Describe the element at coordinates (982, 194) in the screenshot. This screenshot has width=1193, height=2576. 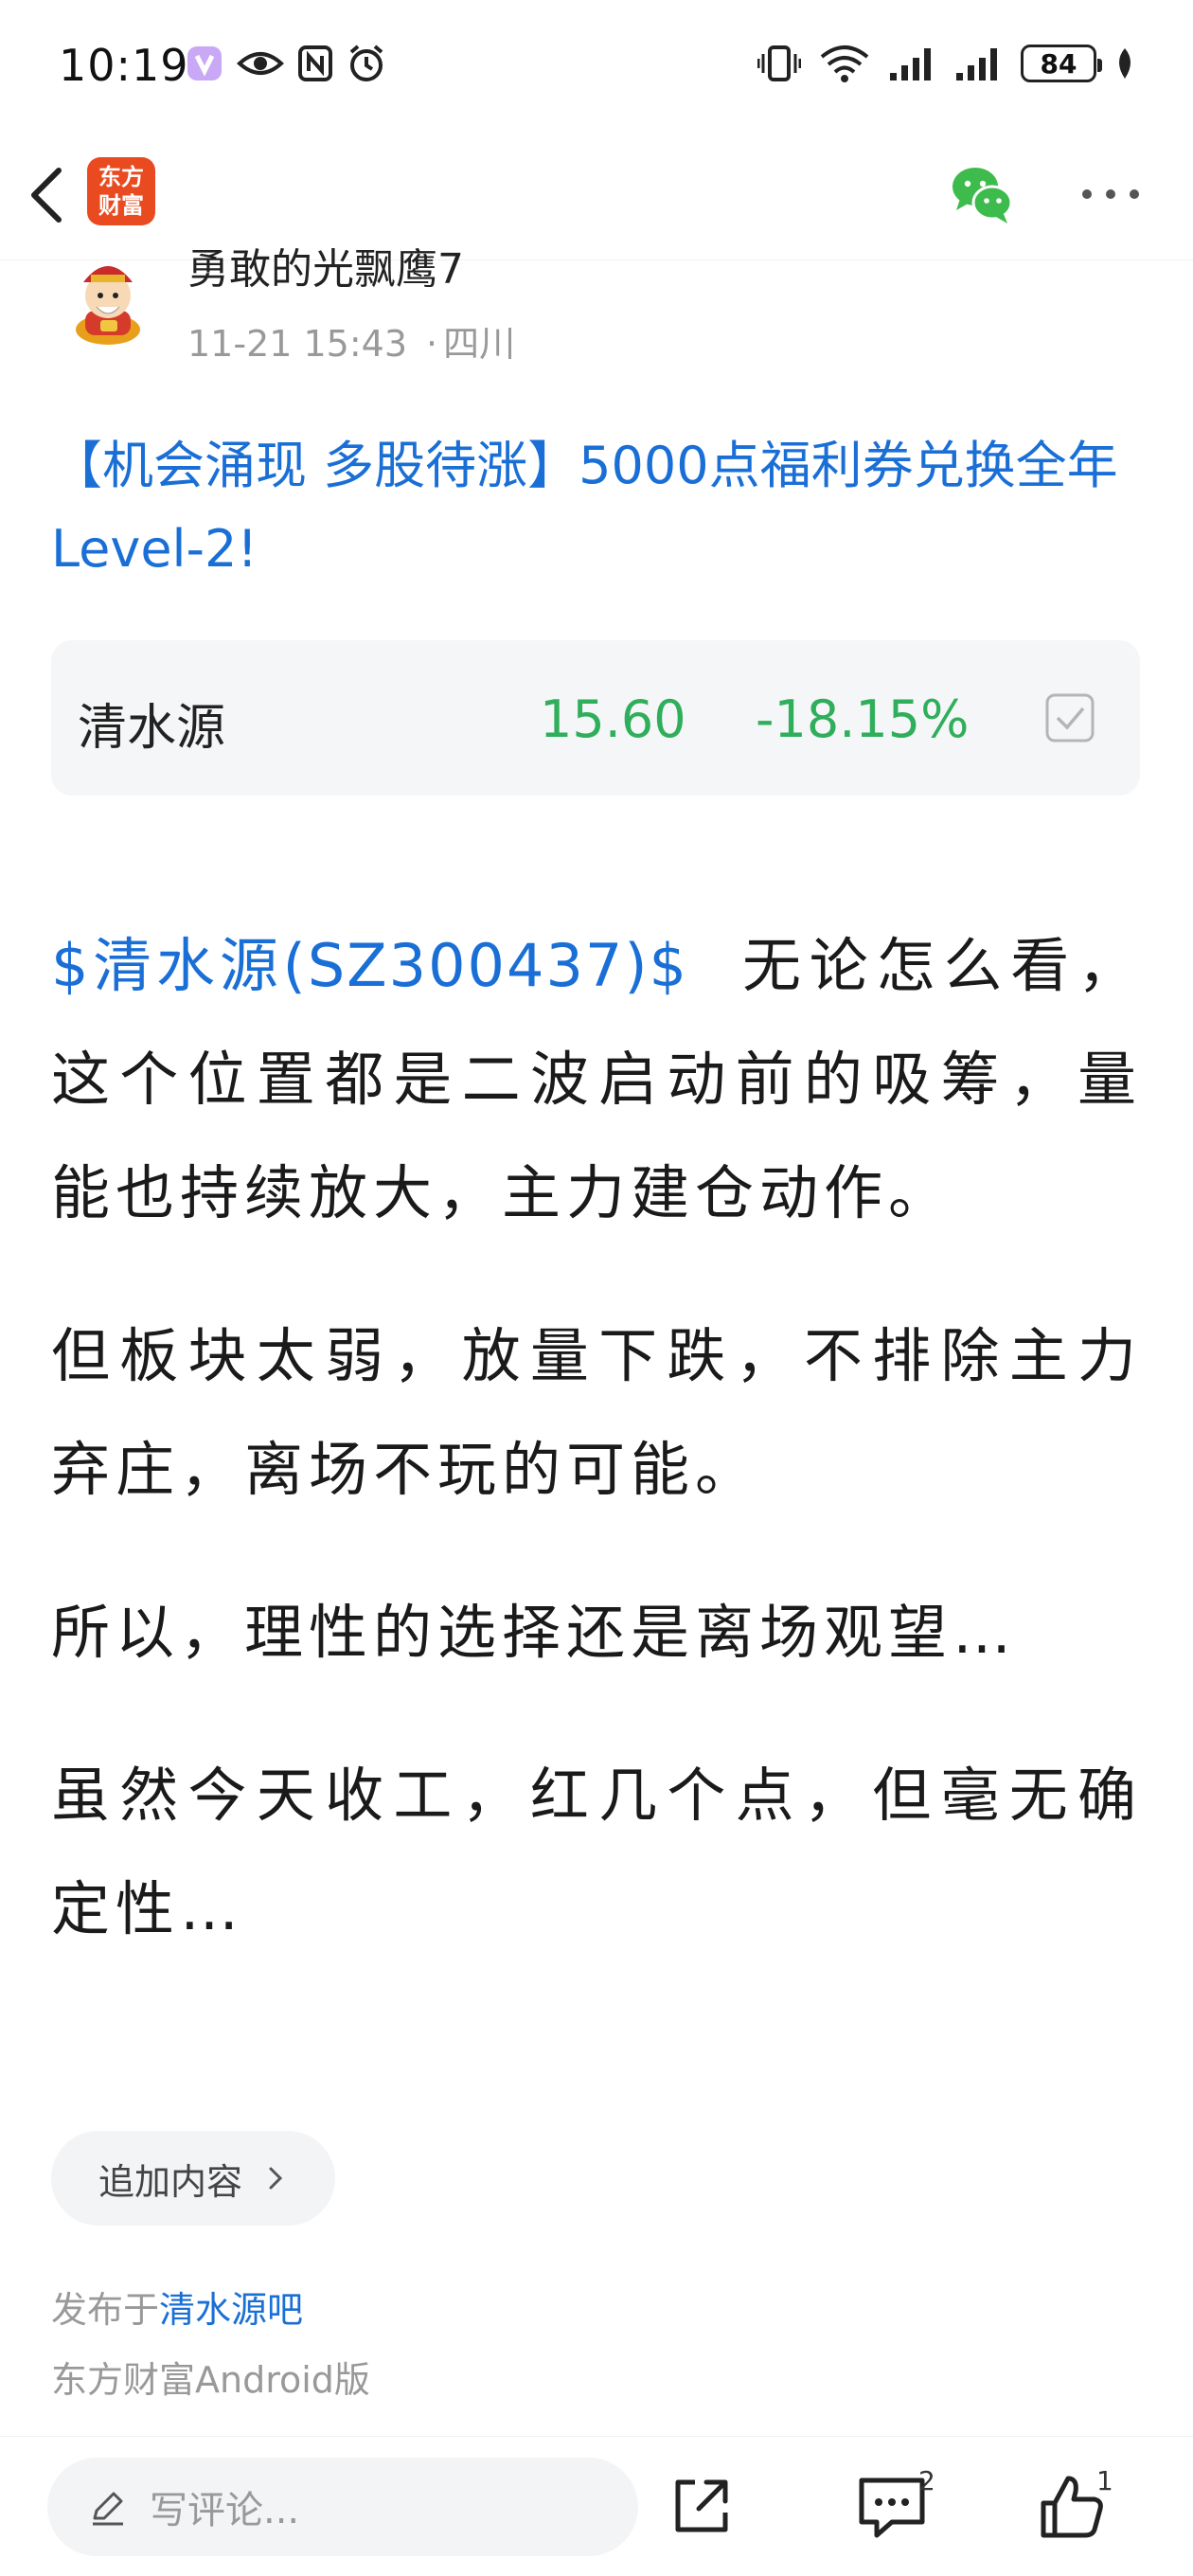
I see `wechat-share-icon` at that location.